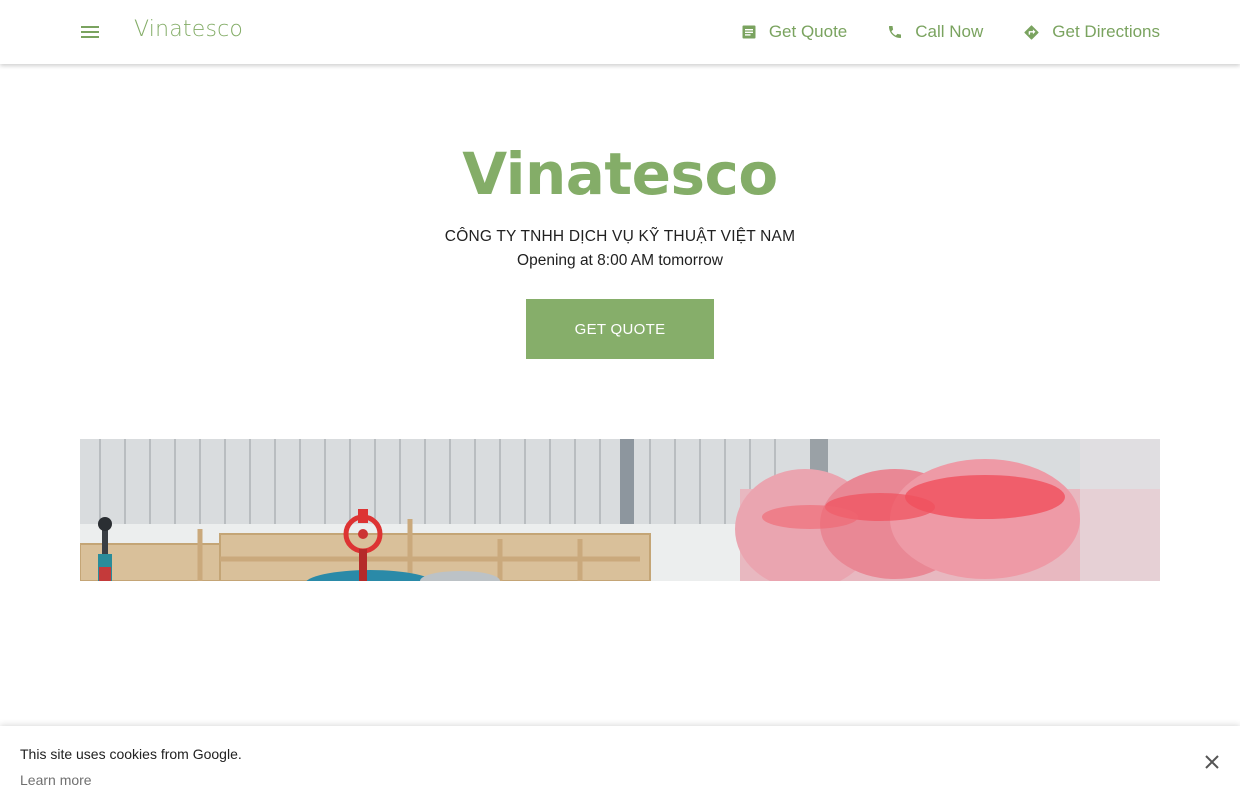 The height and width of the screenshot is (800, 1240). I want to click on get-directions-link: Get Directions, so click(1091, 32).